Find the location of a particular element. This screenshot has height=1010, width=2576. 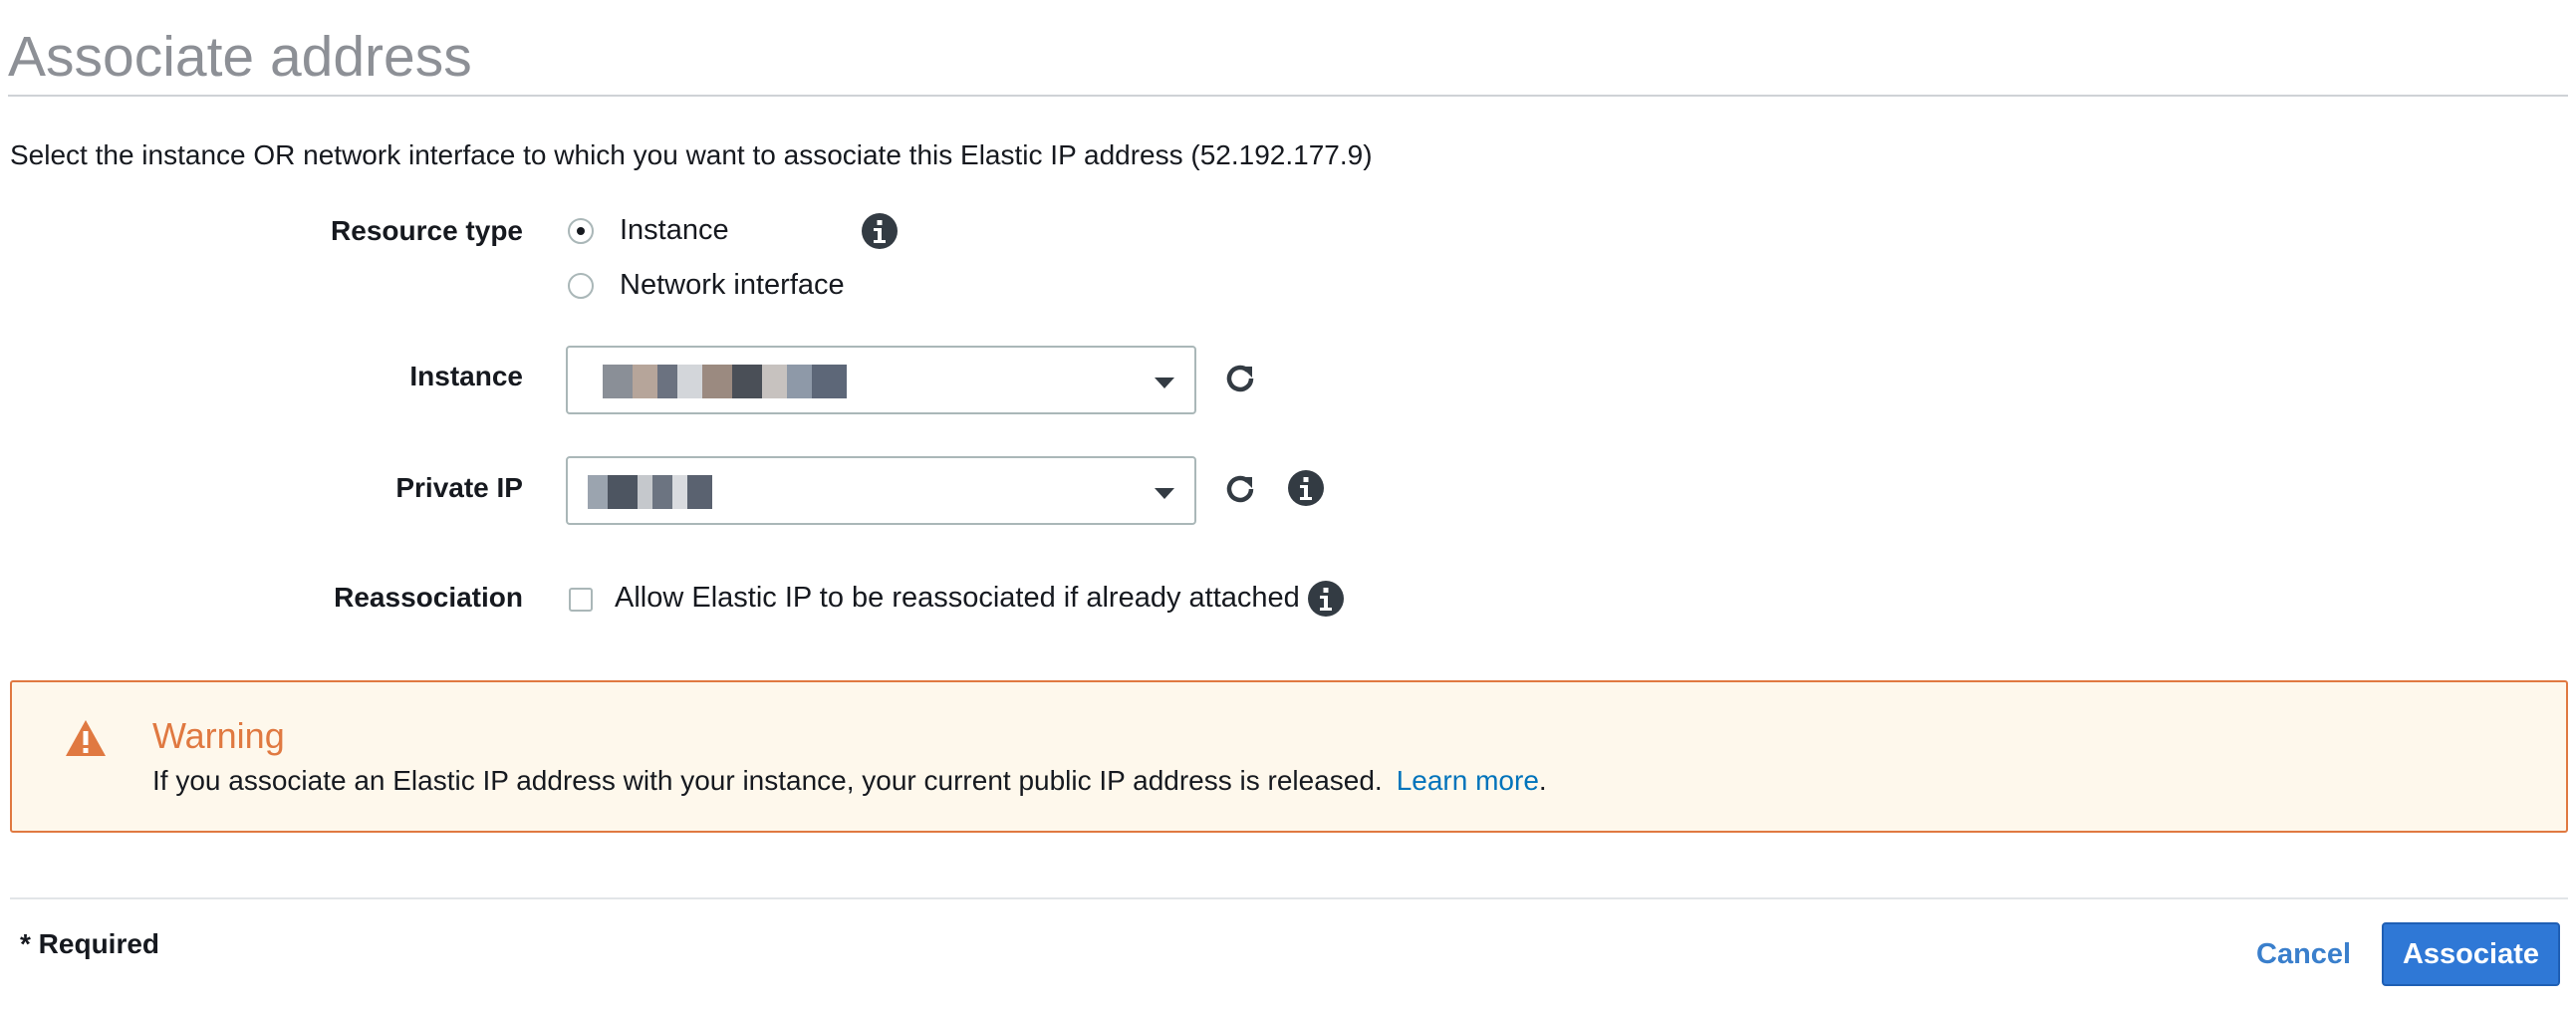

instance-label: Instance is located at coordinates (466, 376).